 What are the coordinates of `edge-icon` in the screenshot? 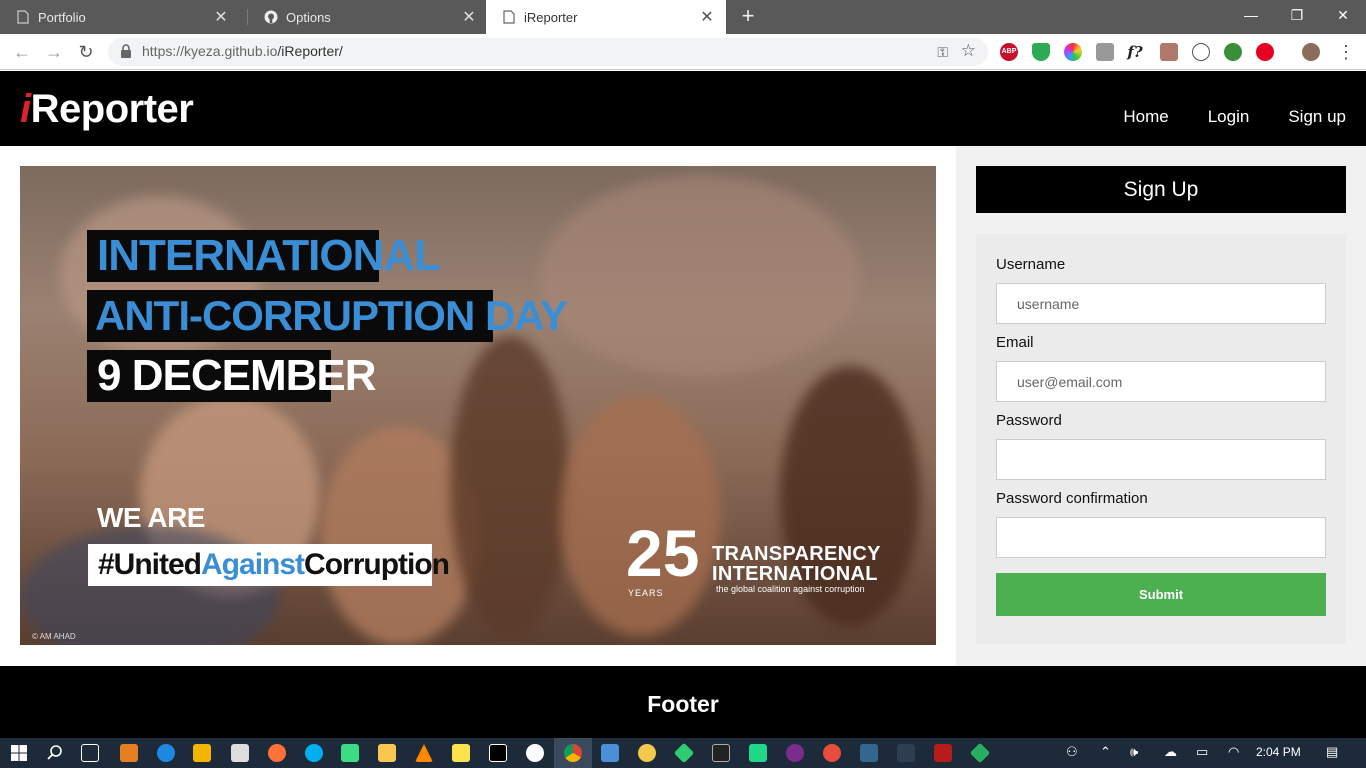 It's located at (166, 753).